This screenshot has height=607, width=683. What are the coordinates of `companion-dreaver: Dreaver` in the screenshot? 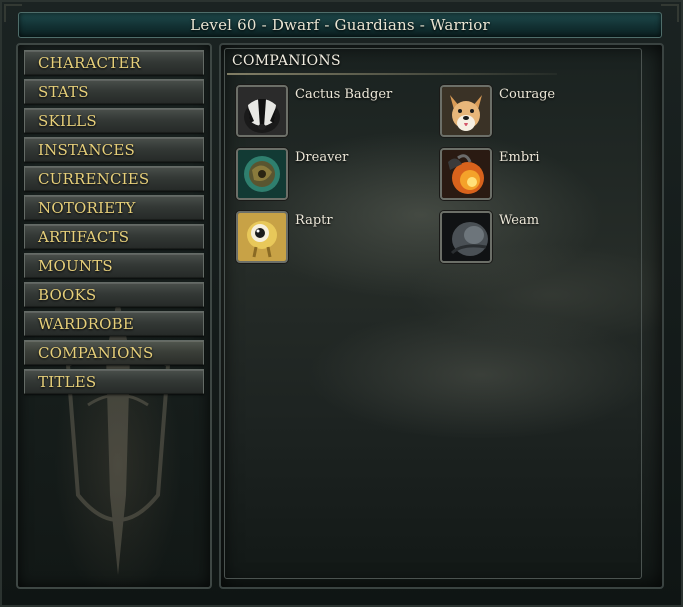 It's located at (292, 174).